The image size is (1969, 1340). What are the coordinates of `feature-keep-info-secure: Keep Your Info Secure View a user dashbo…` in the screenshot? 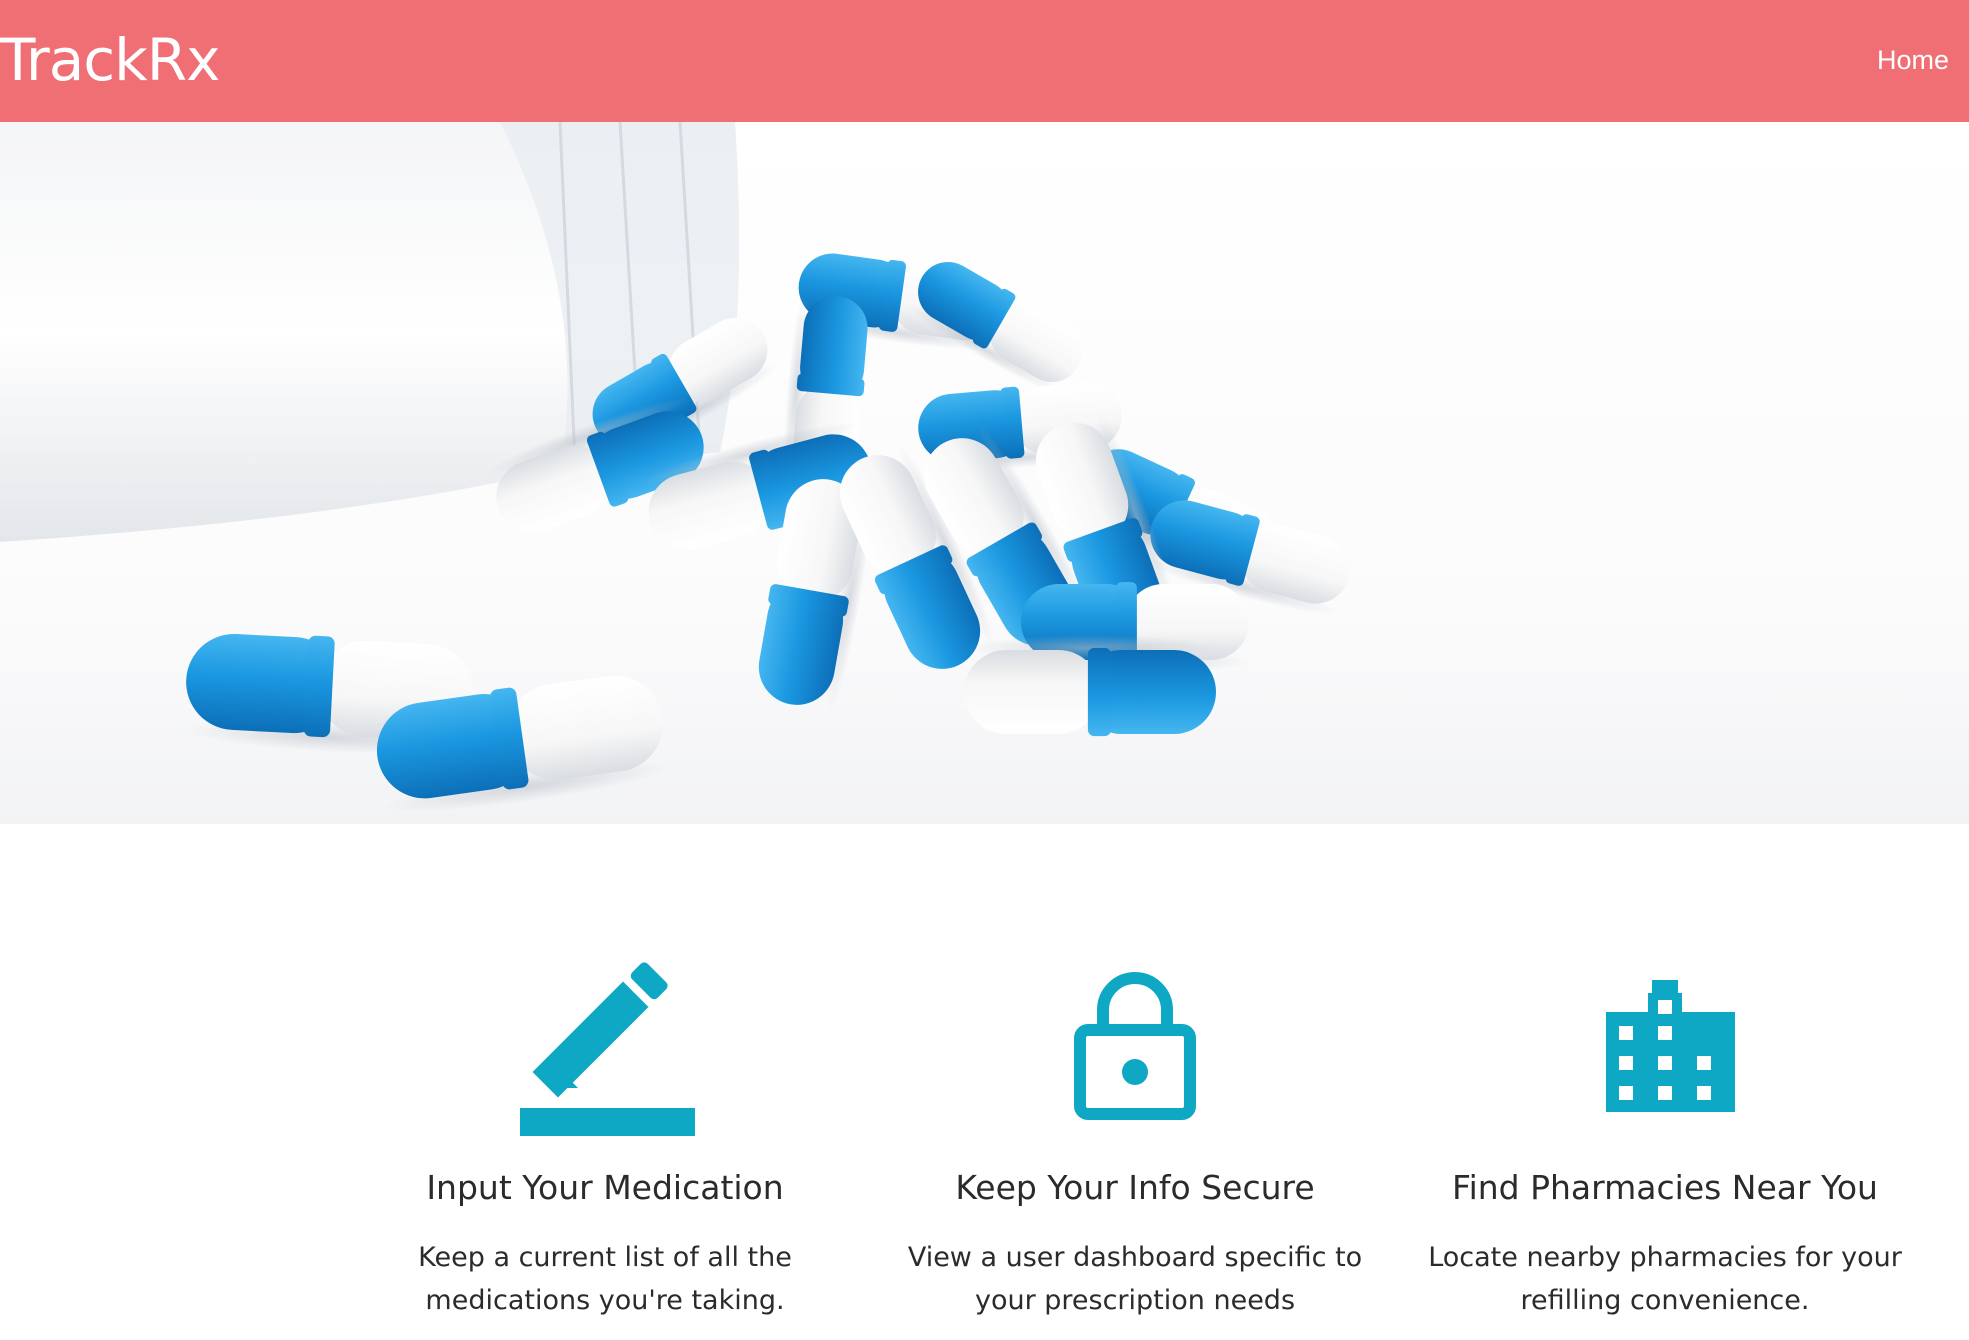 It's located at (1135, 1138).